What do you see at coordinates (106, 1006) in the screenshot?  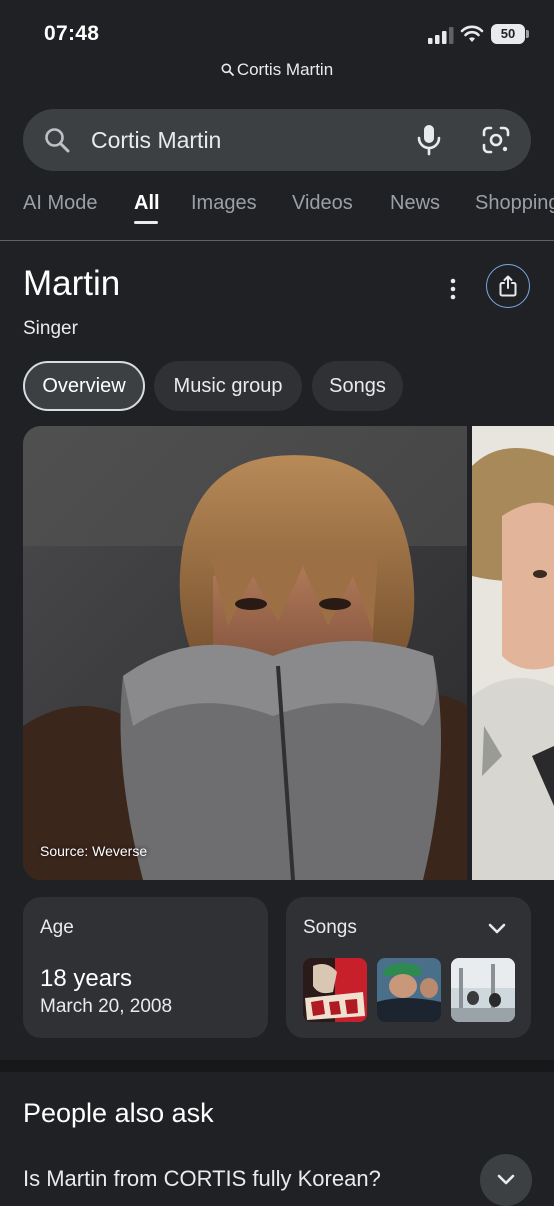 I see `birth-date: March 20, 2008` at bounding box center [106, 1006].